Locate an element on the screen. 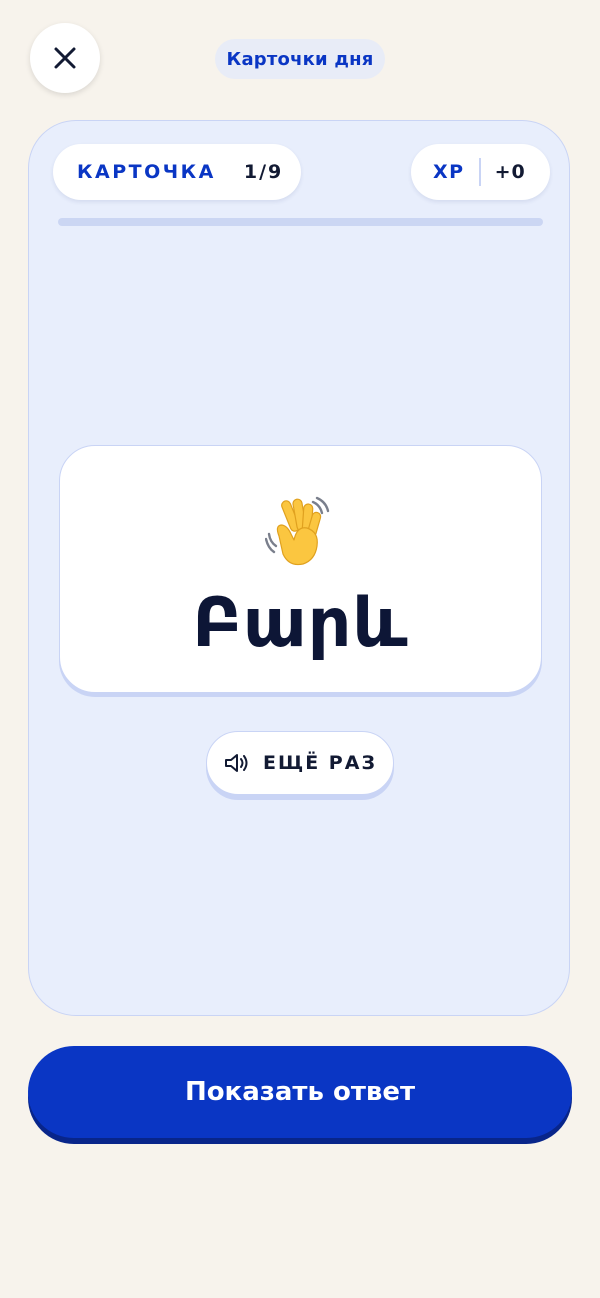 The height and width of the screenshot is (1298, 600). close-icon is located at coordinates (65, 58).